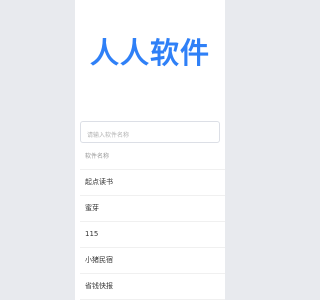  What do you see at coordinates (152, 157) in the screenshot?
I see `list-column-header: 软件名称` at bounding box center [152, 157].